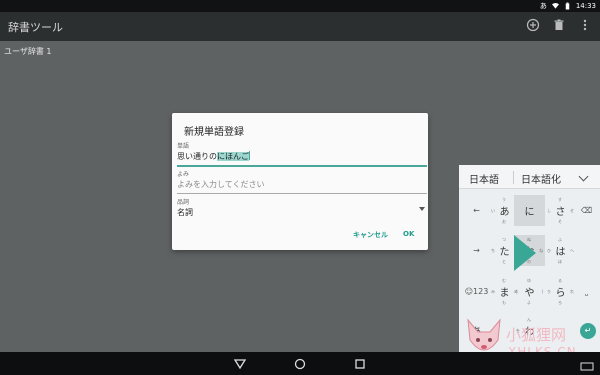 The height and width of the screenshot is (375, 600). I want to click on back-icon, so click(240, 364).